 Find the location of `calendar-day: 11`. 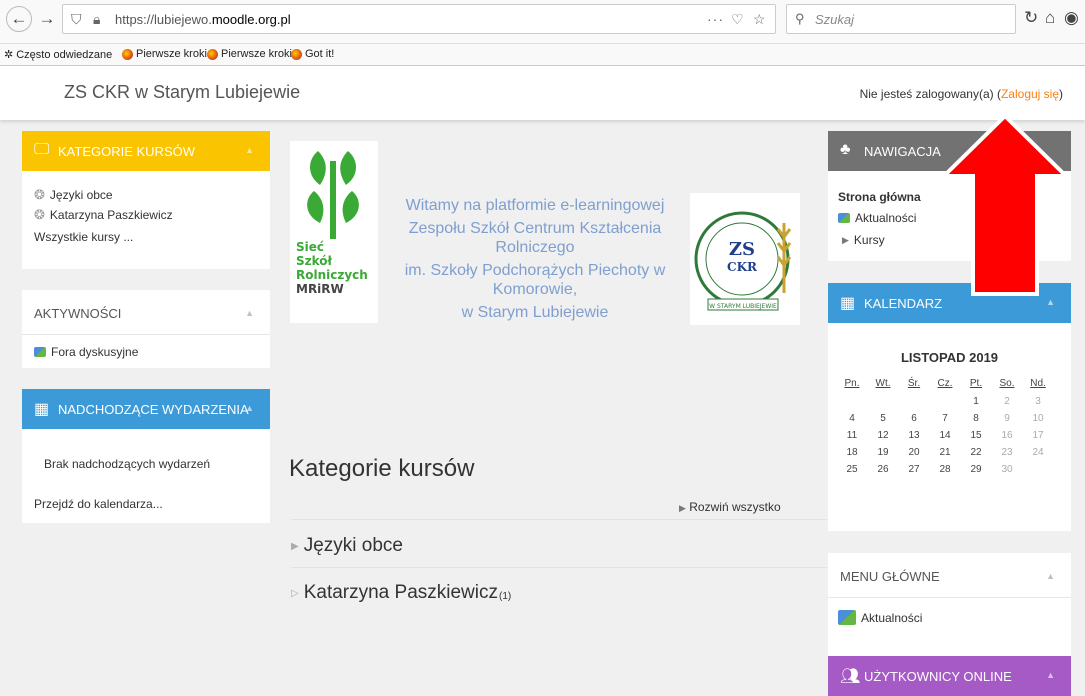

calendar-day: 11 is located at coordinates (852, 435).